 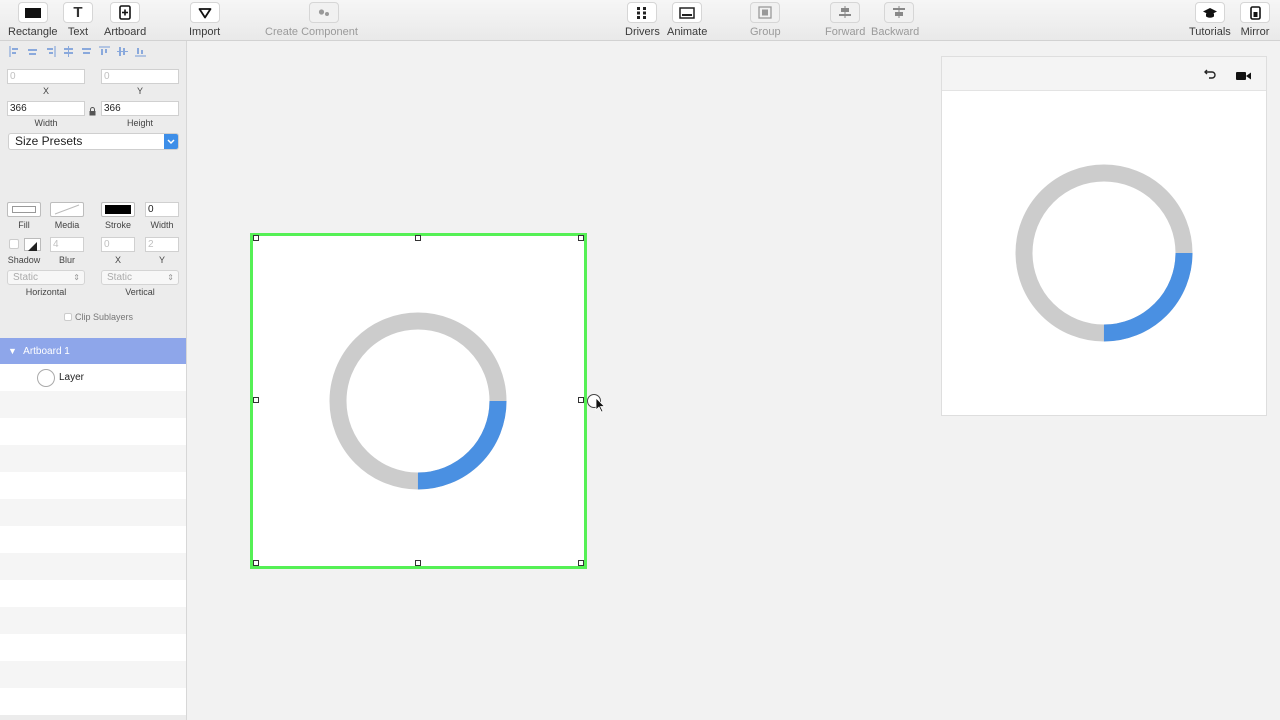 I want to click on drivers-button: Drivers, so click(x=642, y=20).